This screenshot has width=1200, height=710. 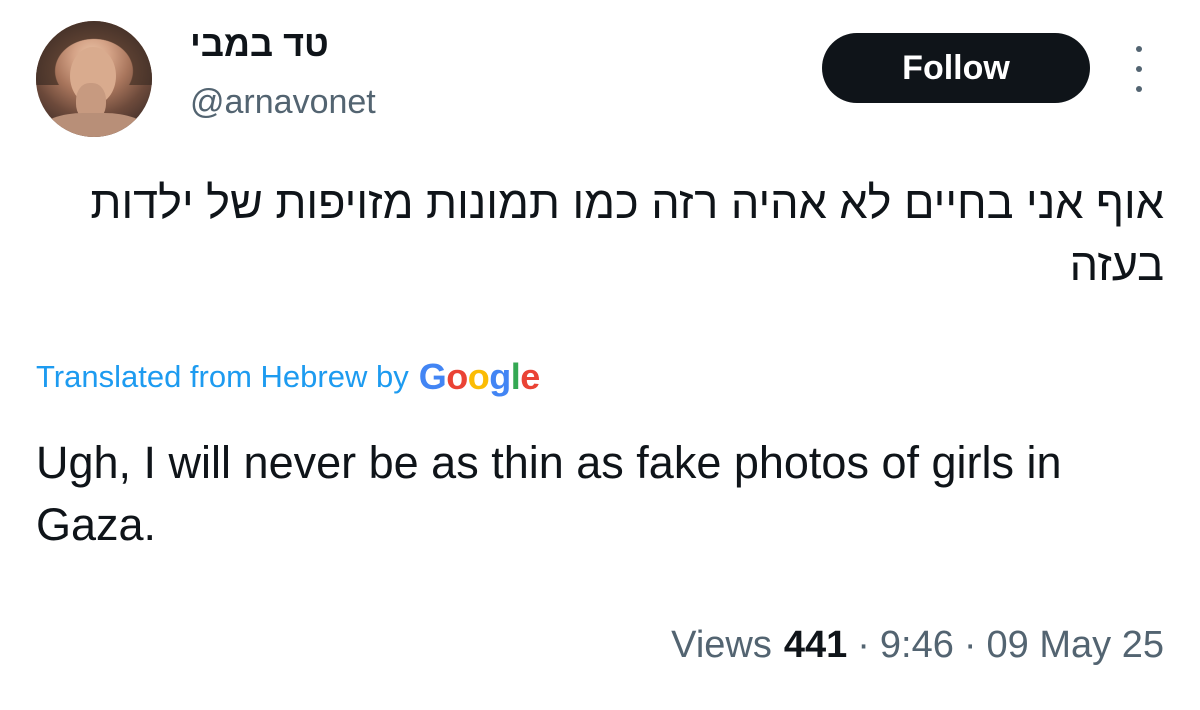 I want to click on google-logo-letter: l, so click(x=515, y=376).